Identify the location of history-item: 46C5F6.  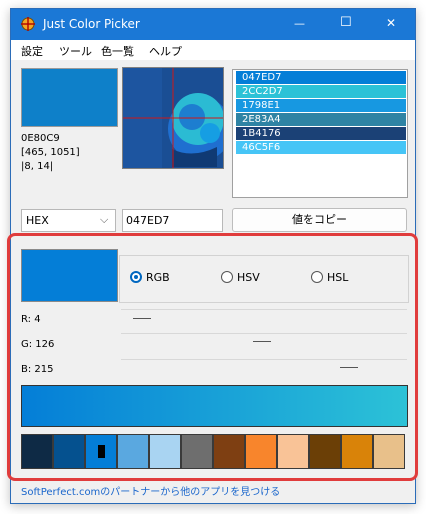
(321, 147).